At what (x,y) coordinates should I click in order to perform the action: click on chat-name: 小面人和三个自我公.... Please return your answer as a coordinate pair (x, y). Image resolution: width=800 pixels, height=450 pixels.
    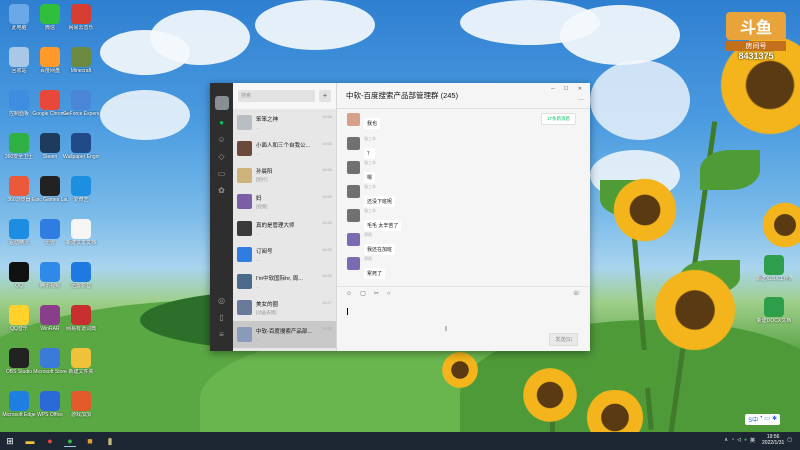
    Looking at the image, I should click on (283, 146).